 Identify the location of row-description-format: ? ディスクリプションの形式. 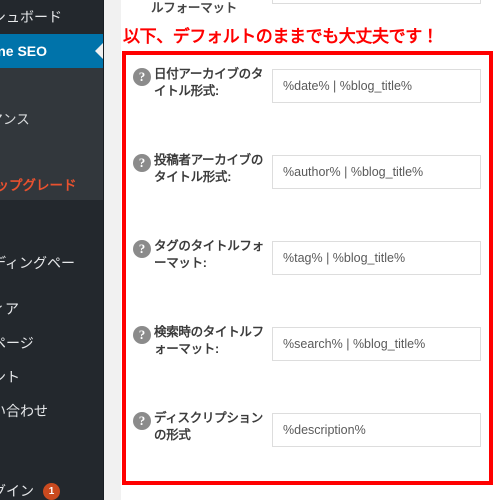
(310, 438).